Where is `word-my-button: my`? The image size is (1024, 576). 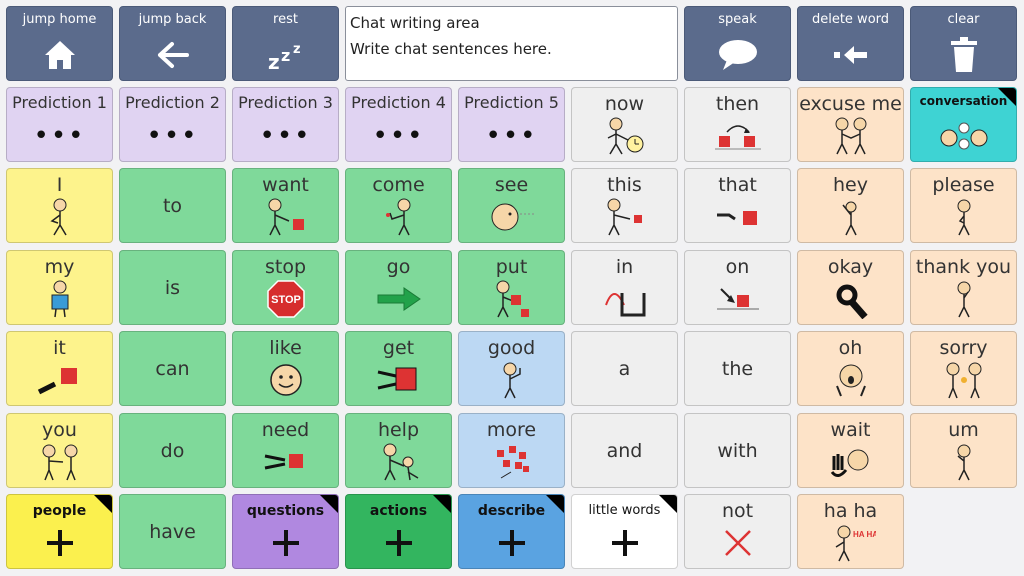 word-my-button: my is located at coordinates (59, 287).